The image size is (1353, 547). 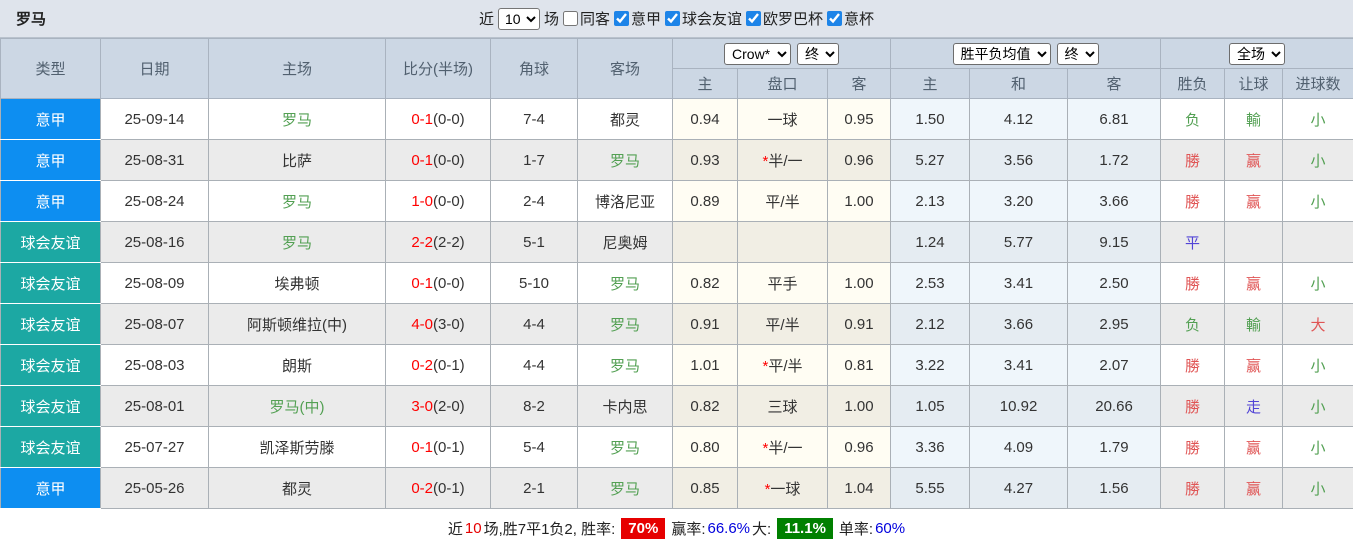 I want to click on topbar: 罗马 近 10 场 同客 意甲 球会友谊 欧罗巴杯 意杯, so click(x=676, y=19).